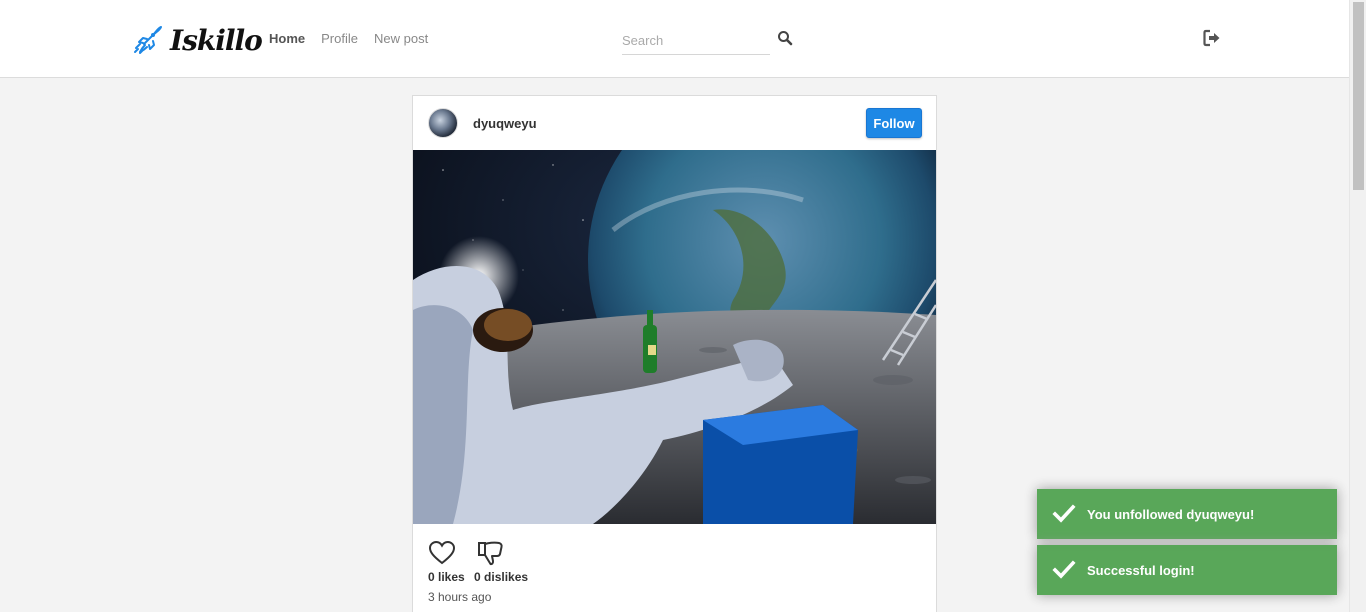 The image size is (1366, 612). I want to click on toast-unfollow: You unfollowed dyuqweyu!, so click(1187, 514).